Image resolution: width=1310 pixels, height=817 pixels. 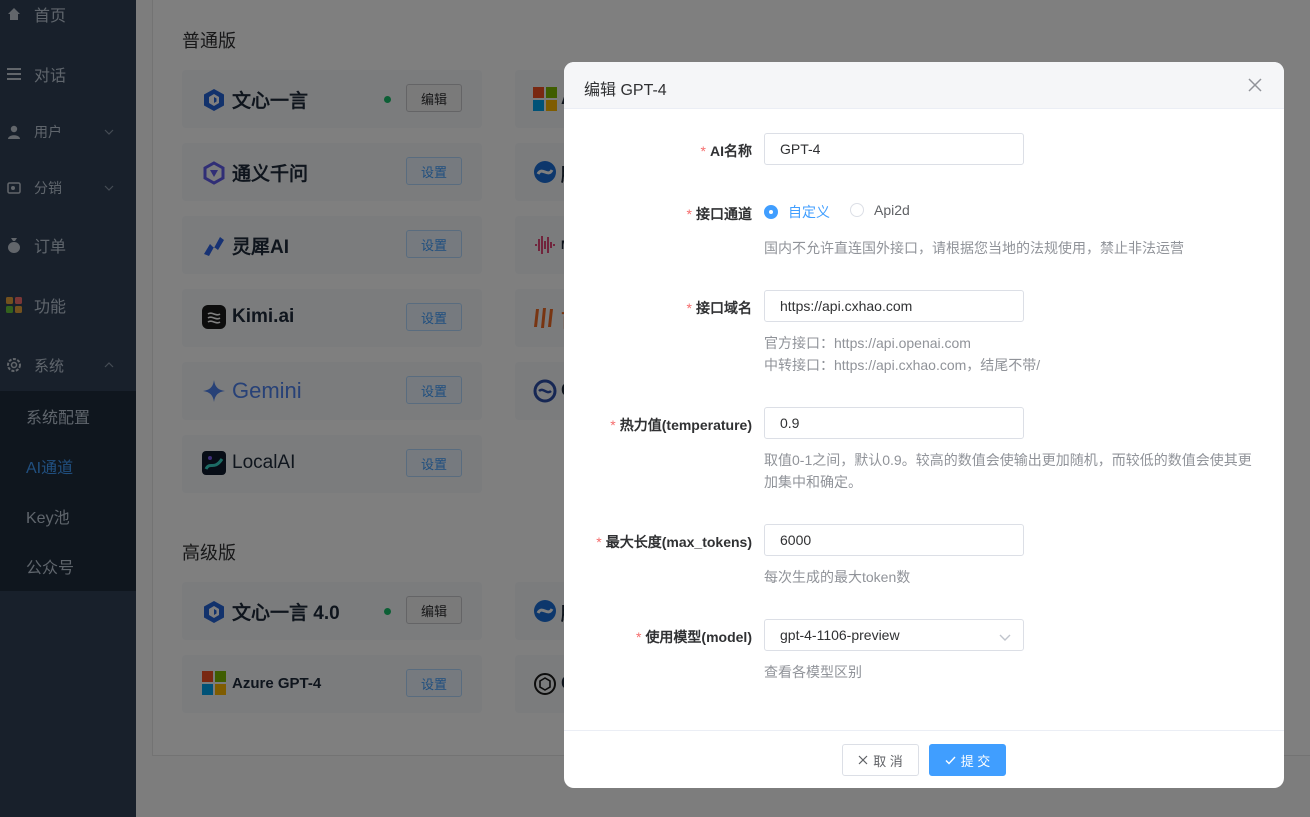 I want to click on check-icon, so click(x=950, y=760).